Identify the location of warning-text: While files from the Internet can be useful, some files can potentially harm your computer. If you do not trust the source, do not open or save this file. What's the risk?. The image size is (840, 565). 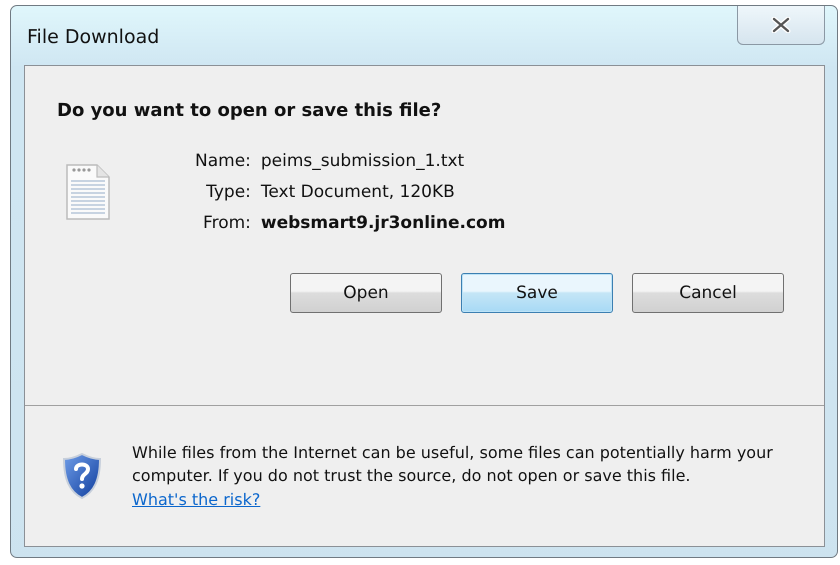
(453, 476).